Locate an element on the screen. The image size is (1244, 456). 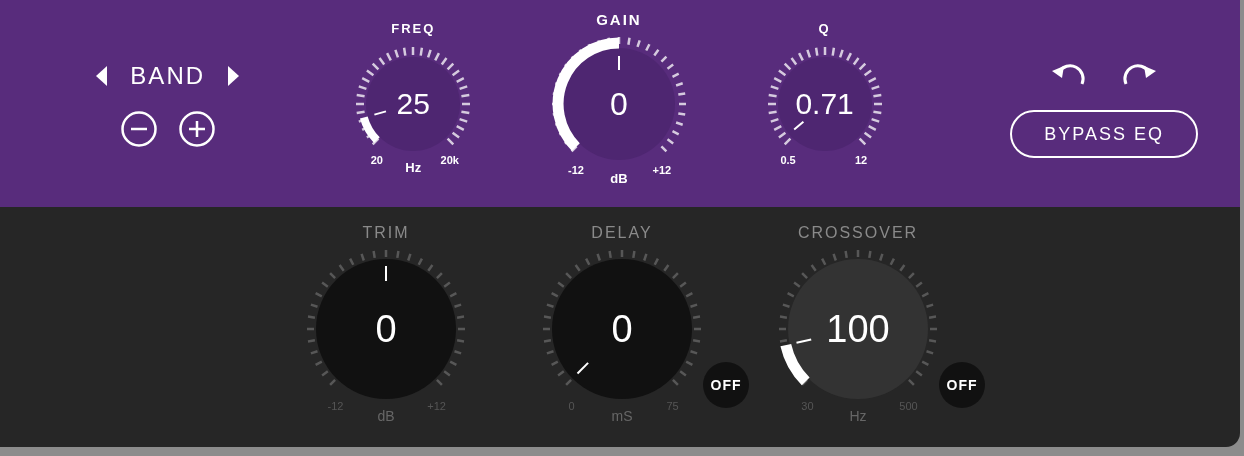
bypass-eq-button: BYPASS EQ is located at coordinates (1104, 134).